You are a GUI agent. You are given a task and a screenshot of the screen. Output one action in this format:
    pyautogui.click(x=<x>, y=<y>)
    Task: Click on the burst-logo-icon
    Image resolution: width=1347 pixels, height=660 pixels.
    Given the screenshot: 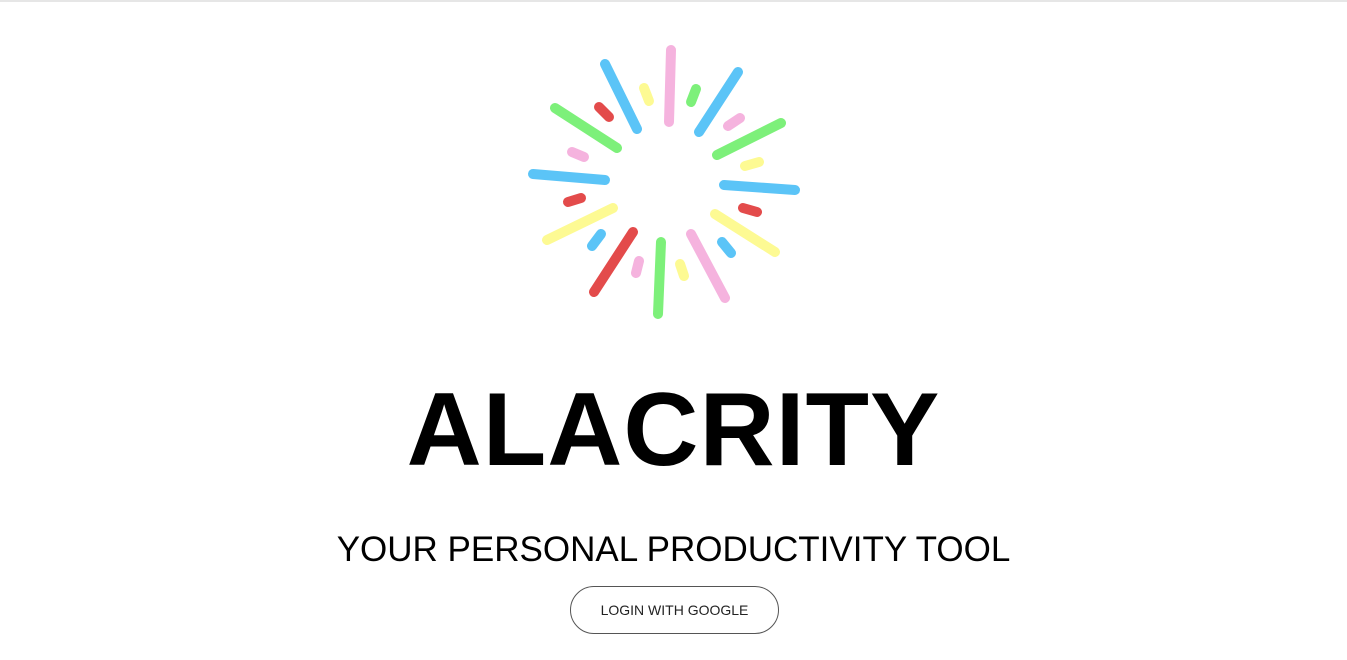 What is the action you would take?
    pyautogui.click(x=666, y=183)
    